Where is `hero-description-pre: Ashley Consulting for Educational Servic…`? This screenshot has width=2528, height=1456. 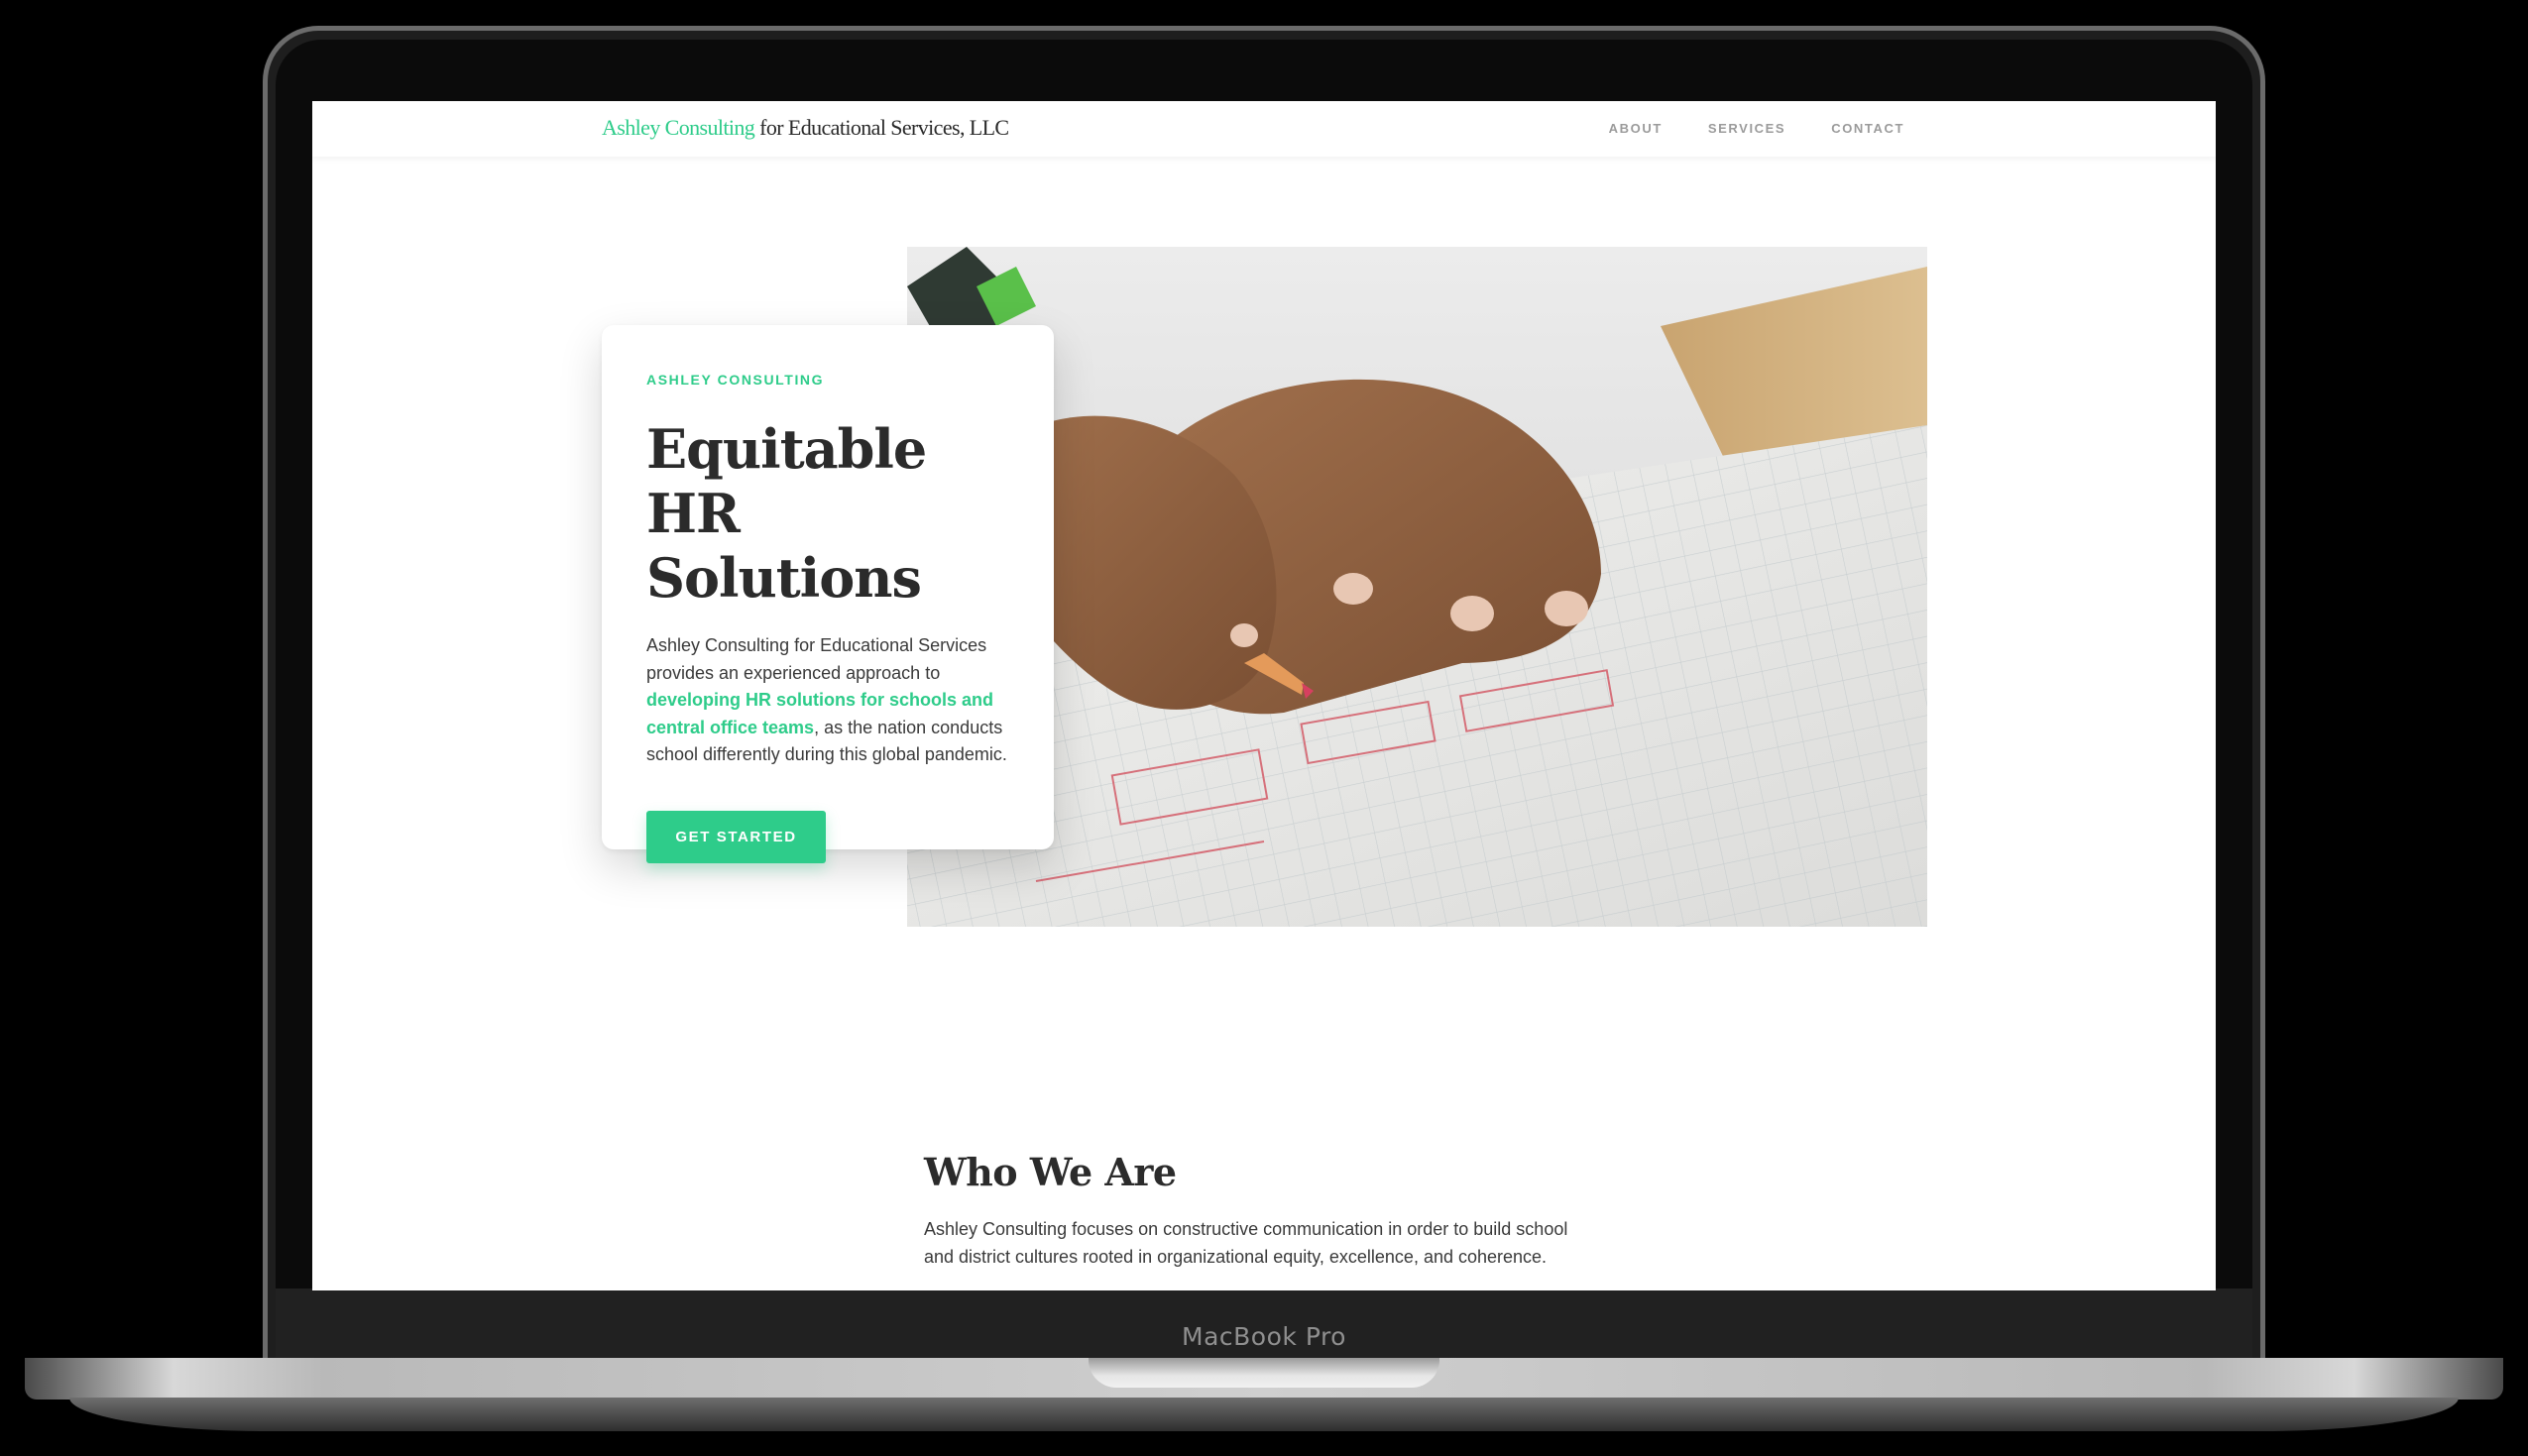 hero-description-pre: Ashley Consulting for Educational Servic… is located at coordinates (816, 659).